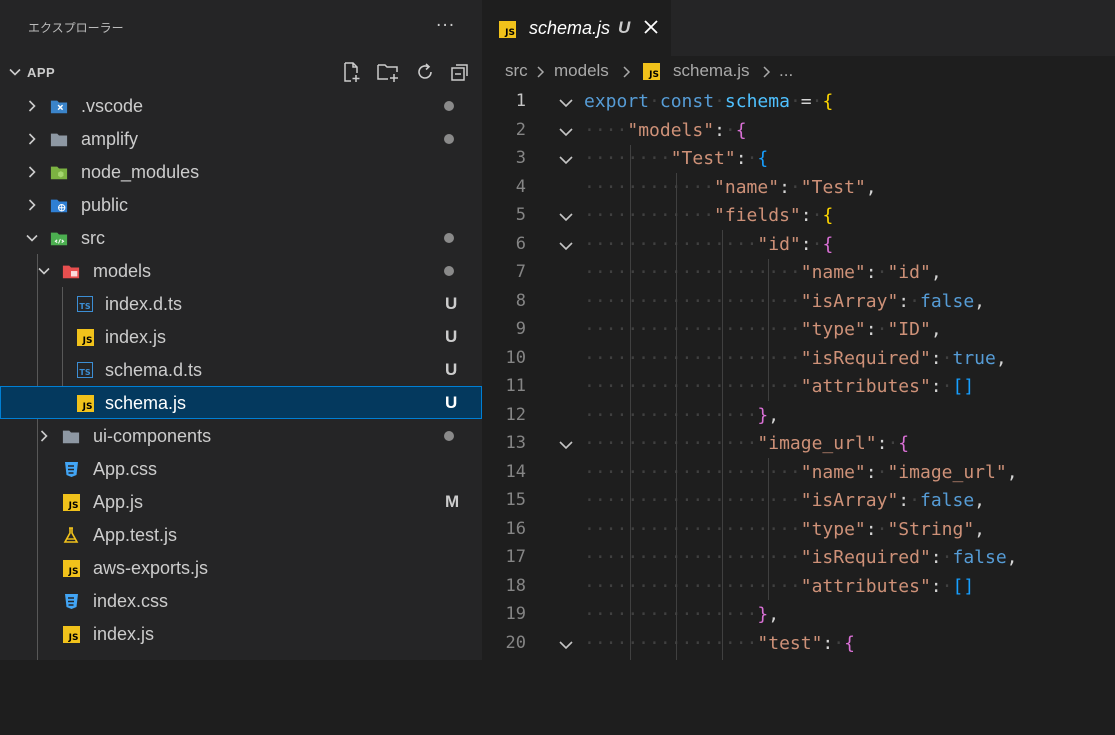  Describe the element at coordinates (124, 634) in the screenshot. I see `tree-item-label: index.js` at that location.